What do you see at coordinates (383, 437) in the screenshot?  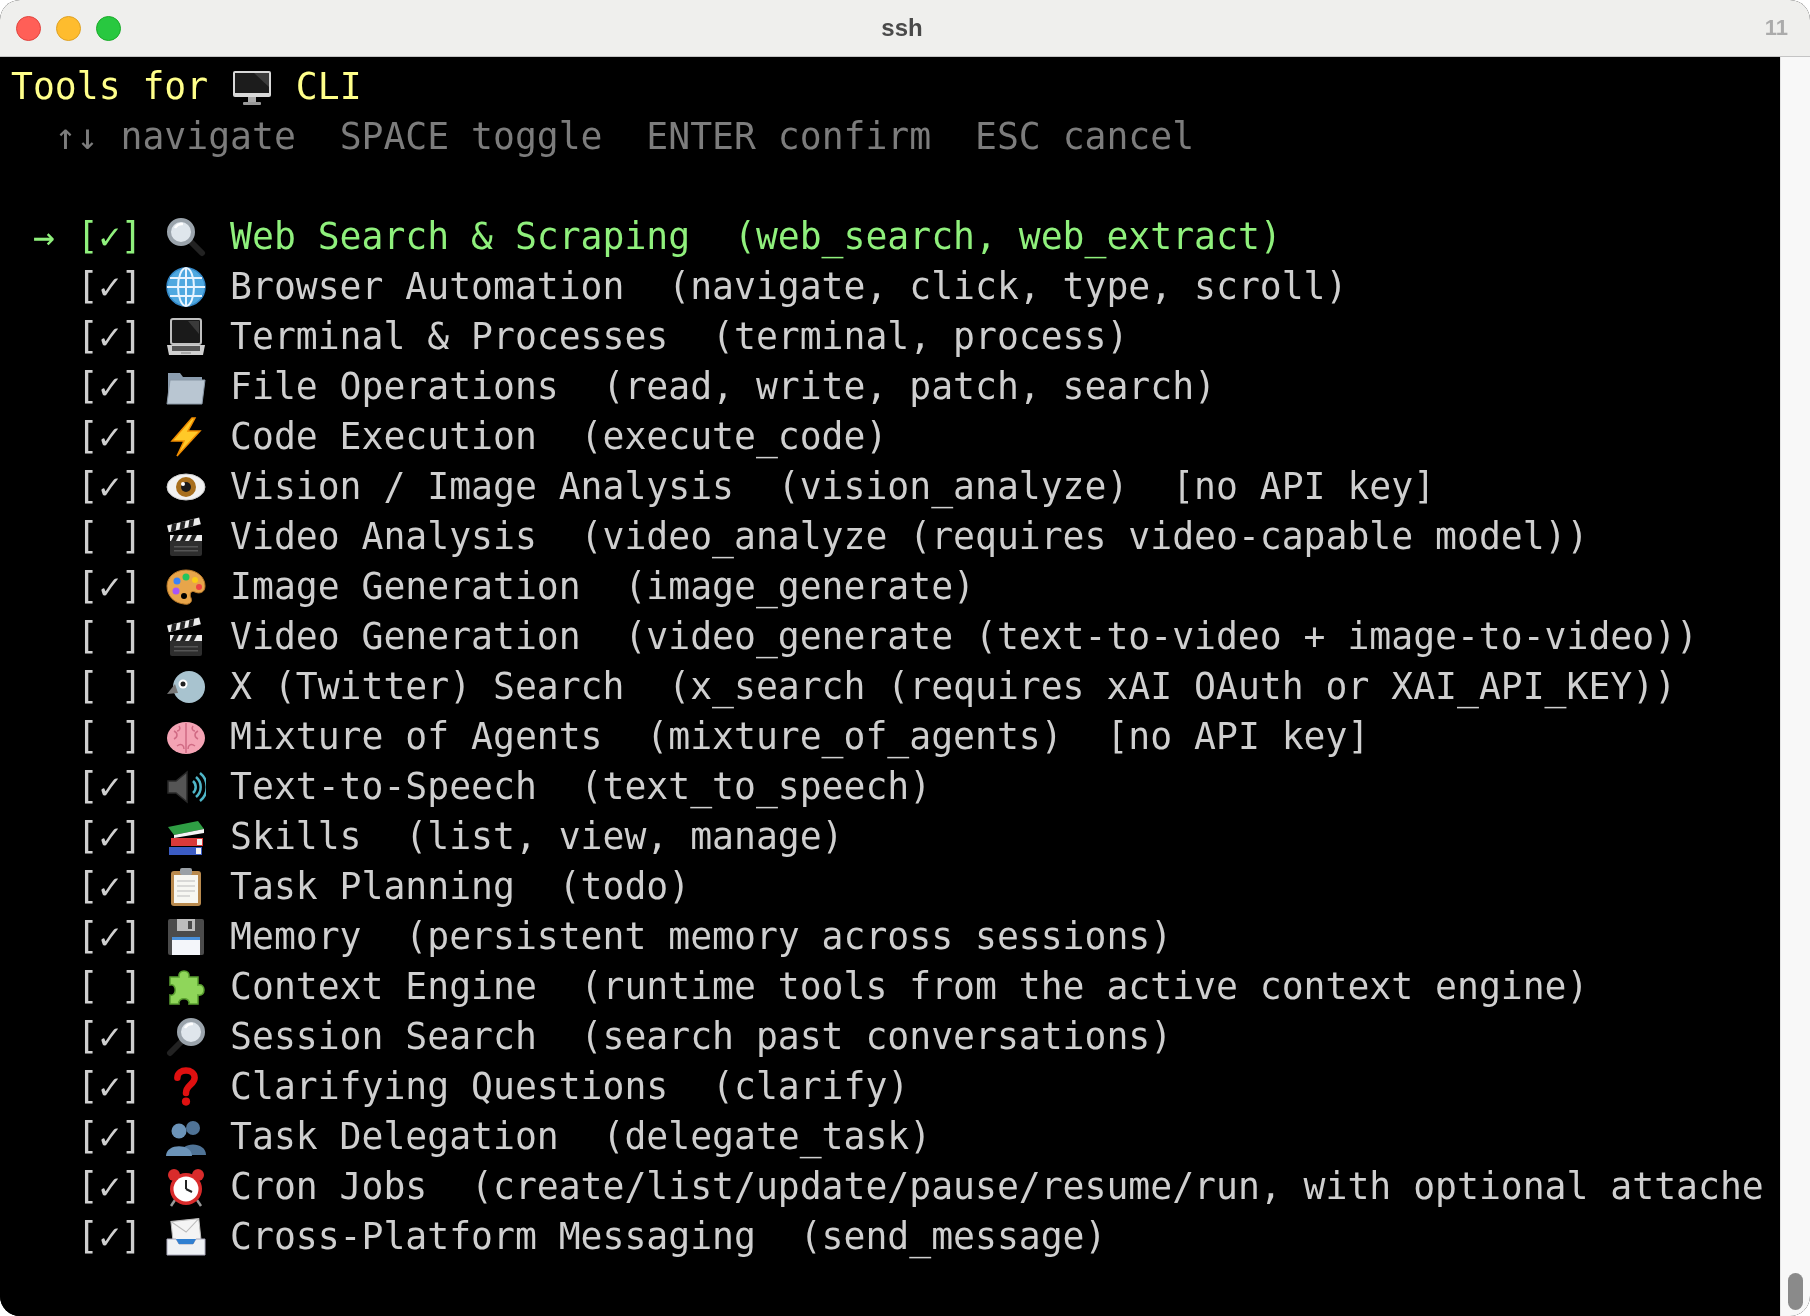 I see `tool-name: Code Execution` at bounding box center [383, 437].